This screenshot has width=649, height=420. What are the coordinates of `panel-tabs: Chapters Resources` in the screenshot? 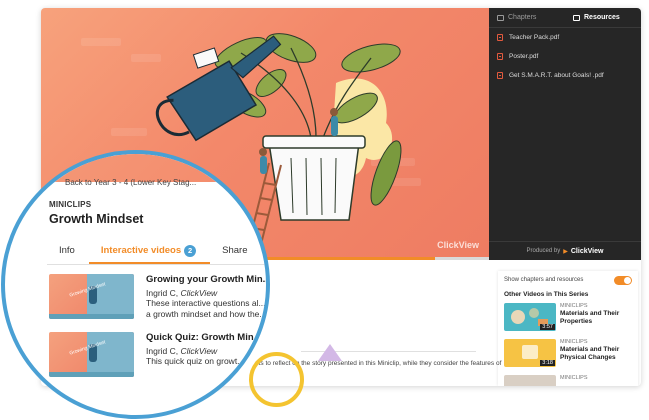 It's located at (565, 18).